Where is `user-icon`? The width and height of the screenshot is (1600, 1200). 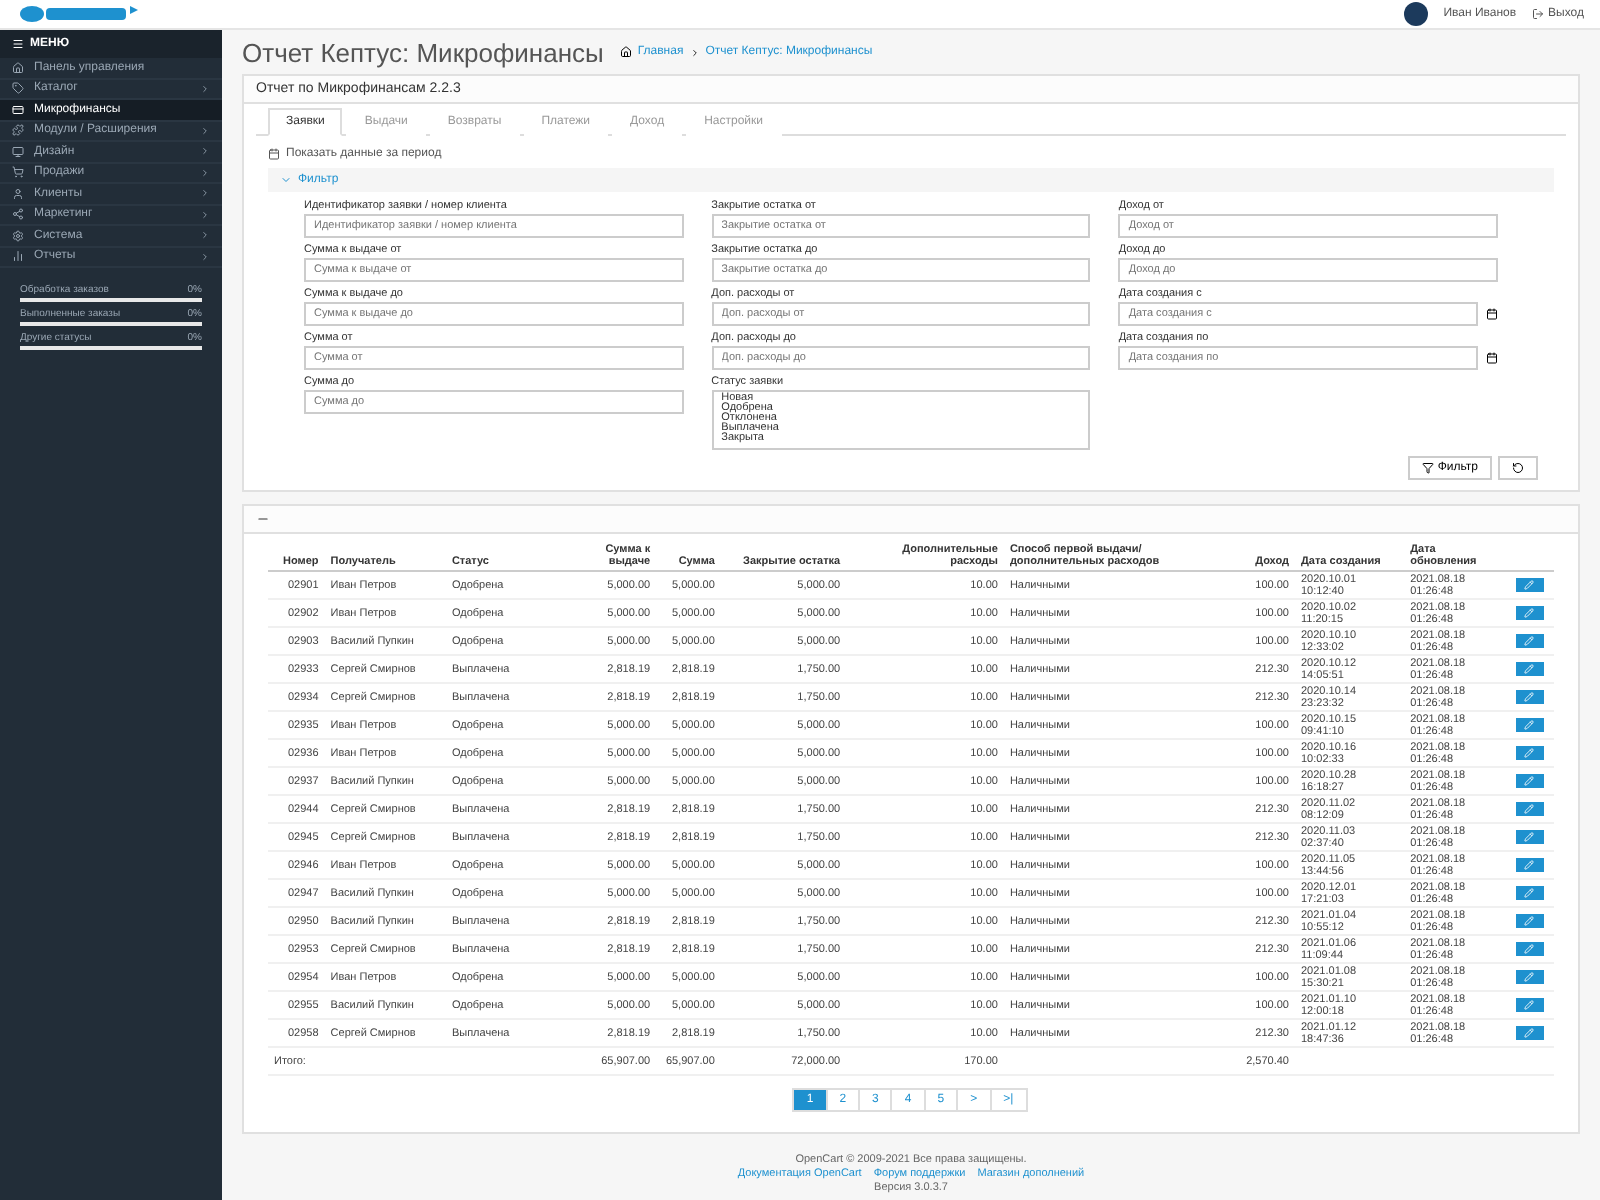
user-icon is located at coordinates (18, 193).